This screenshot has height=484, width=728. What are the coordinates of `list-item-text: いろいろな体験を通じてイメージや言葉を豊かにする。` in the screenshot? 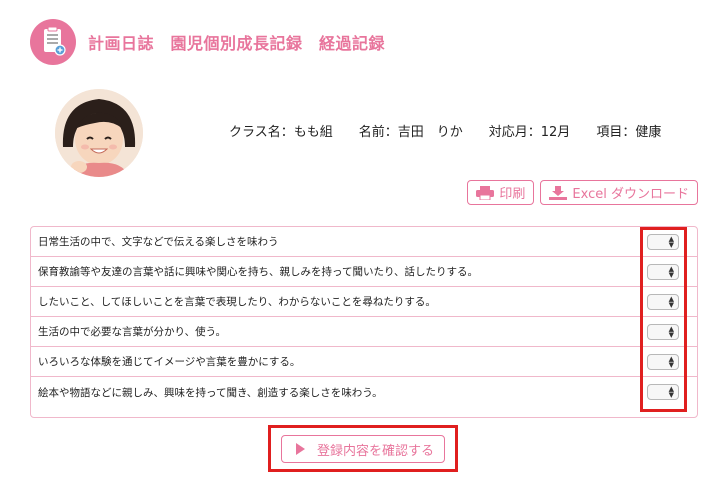 It's located at (169, 362).